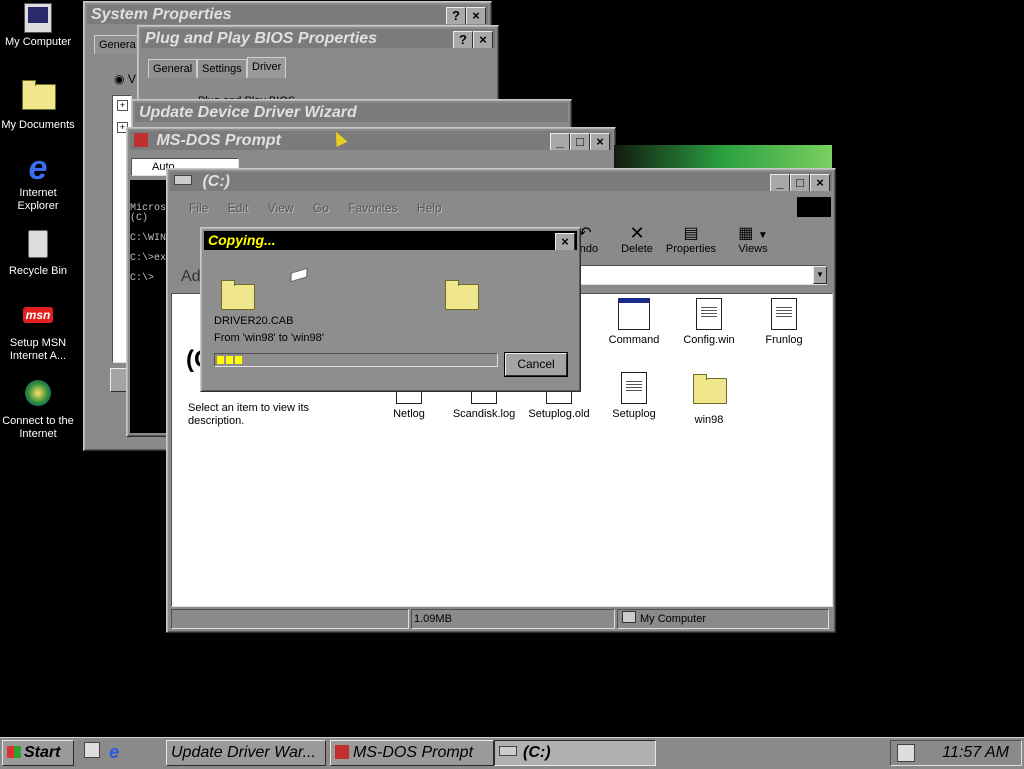  Describe the element at coordinates (513, 619) in the screenshot. I see `status-bar-size-value: 1.09MB` at that location.